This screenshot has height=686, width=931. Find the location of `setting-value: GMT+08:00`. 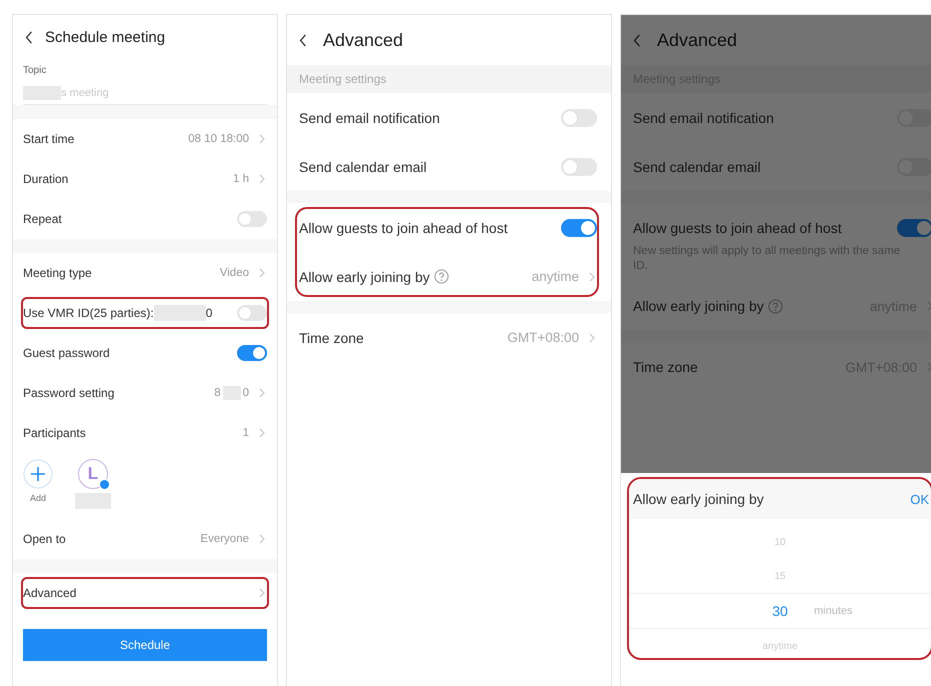

setting-value: GMT+08:00 is located at coordinates (543, 337).